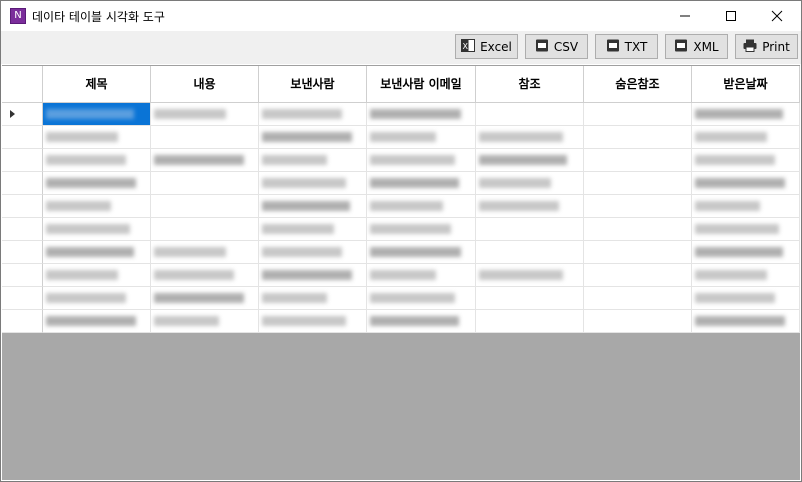  Describe the element at coordinates (638, 84) in the screenshot. I see `column-header-bcc: 숨은참조` at that location.